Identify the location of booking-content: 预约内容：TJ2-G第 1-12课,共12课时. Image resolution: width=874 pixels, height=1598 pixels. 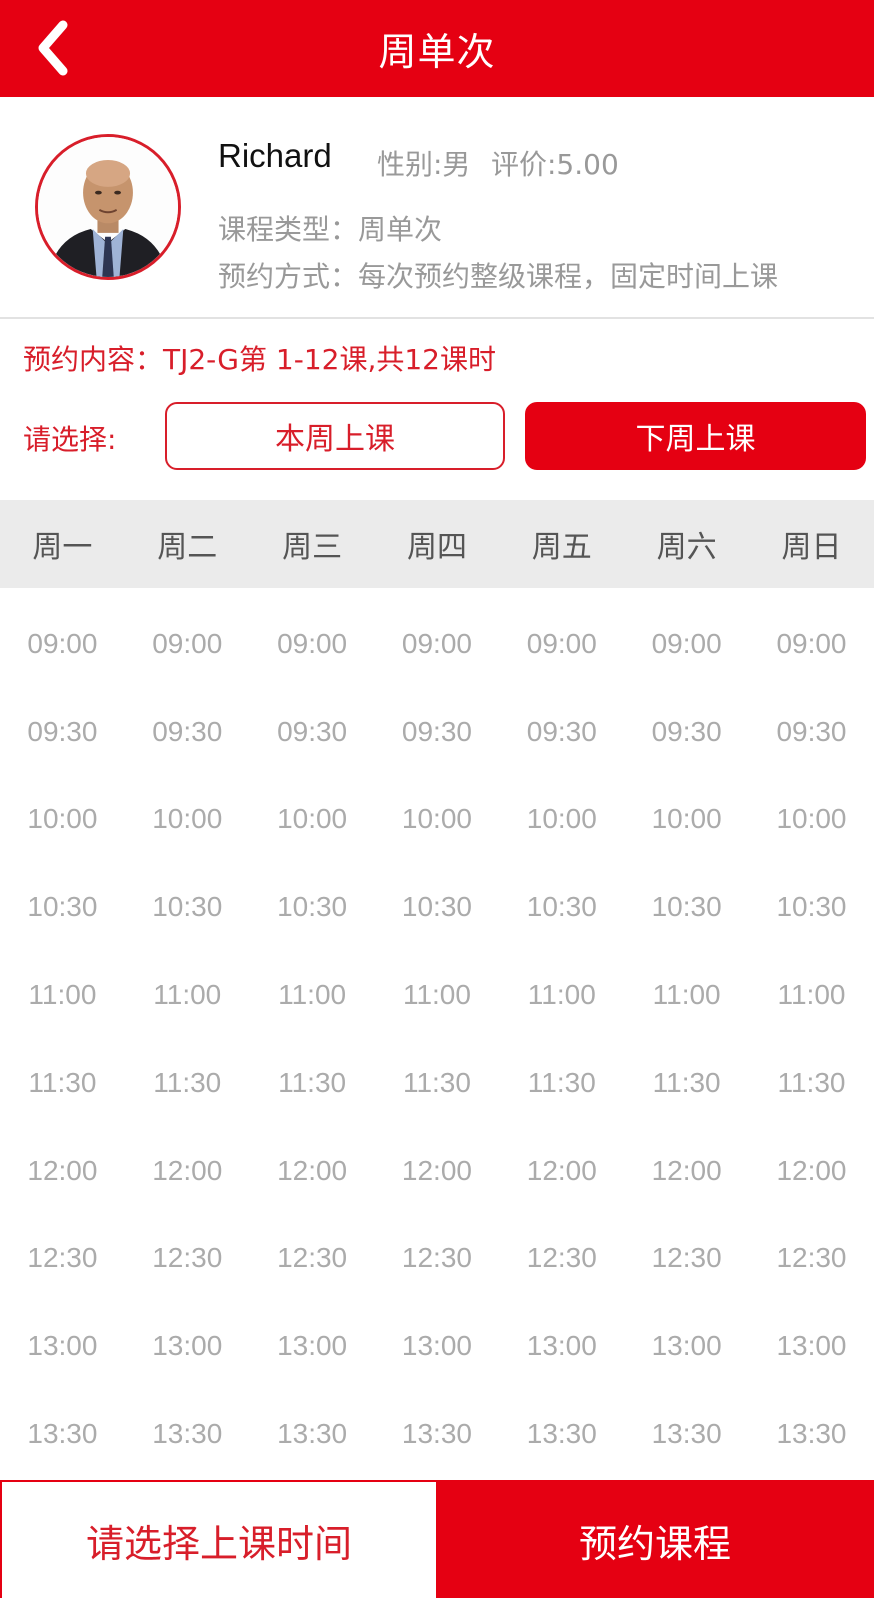
(259, 359).